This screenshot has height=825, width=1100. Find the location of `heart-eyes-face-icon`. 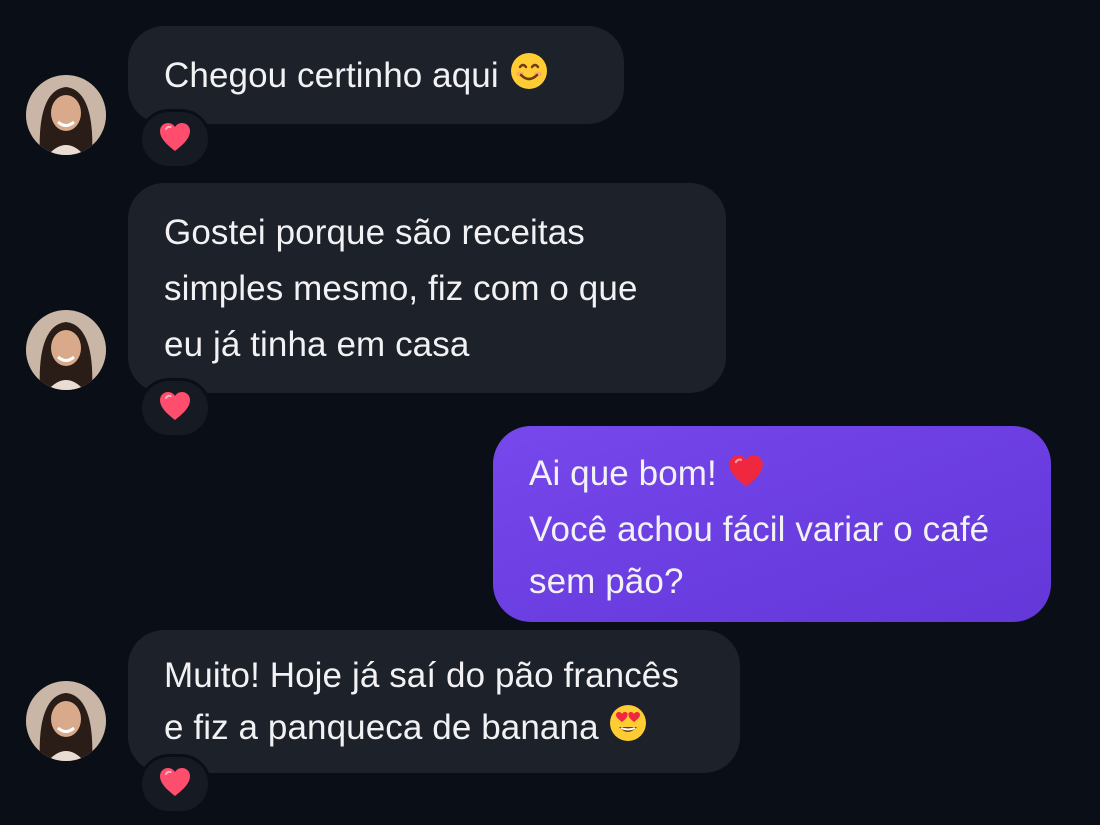

heart-eyes-face-icon is located at coordinates (628, 730).